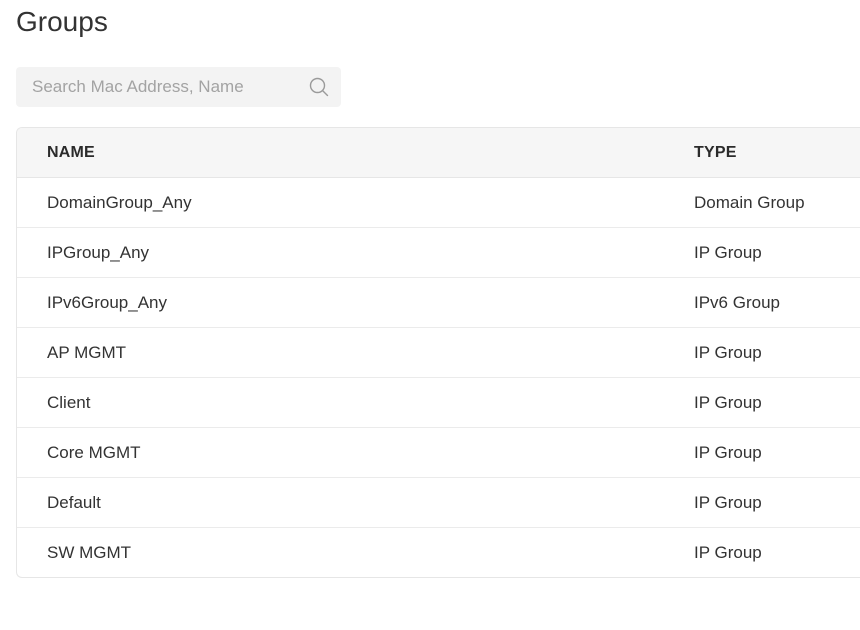  What do you see at coordinates (438, 253) in the screenshot?
I see `table-row: IPGroup_Any IP Group` at bounding box center [438, 253].